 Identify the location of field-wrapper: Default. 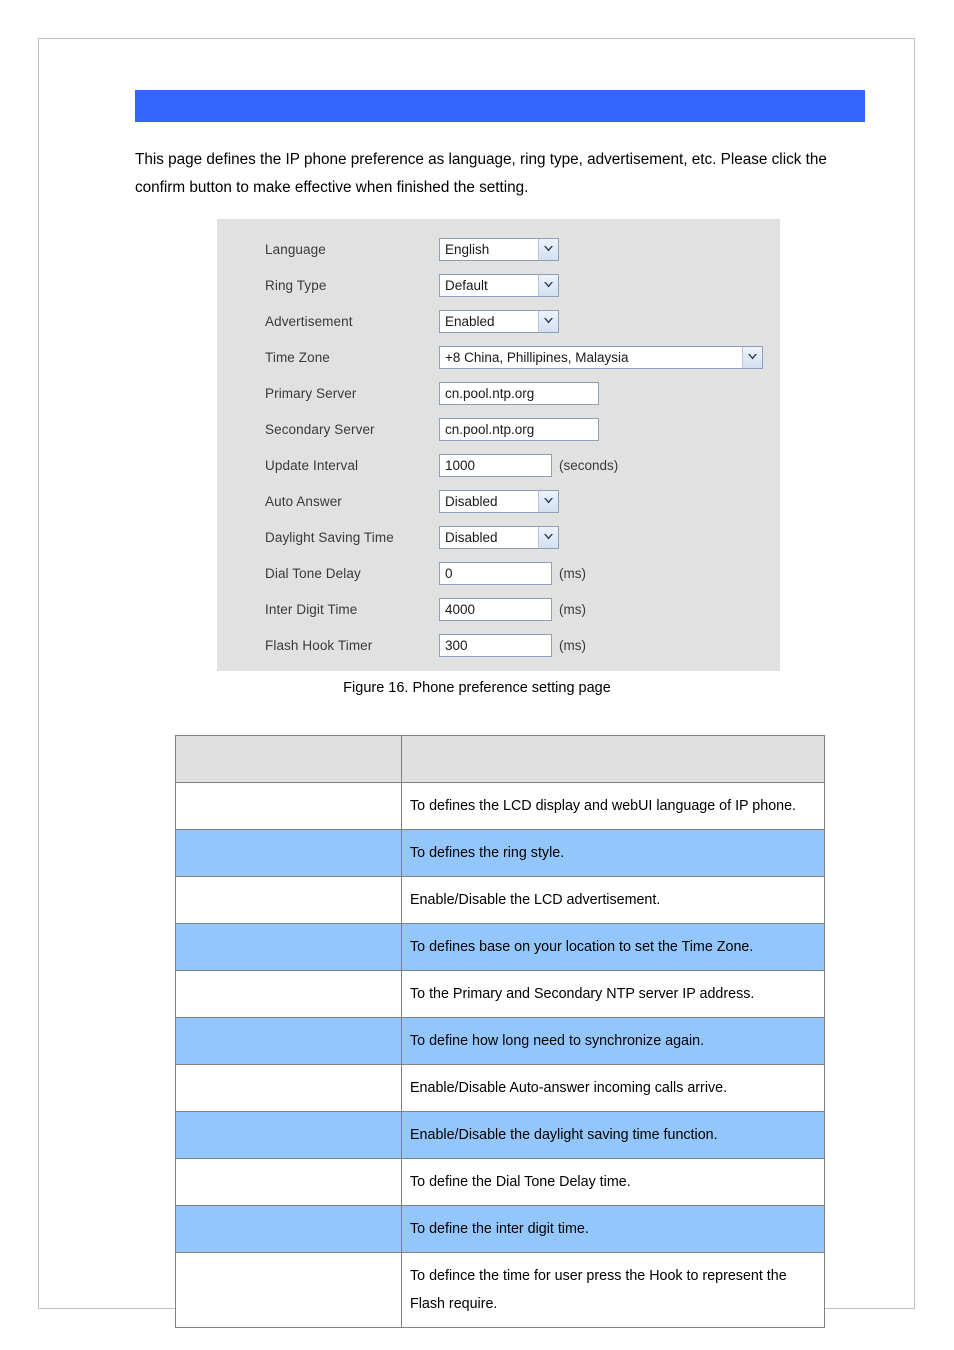
(499, 285).